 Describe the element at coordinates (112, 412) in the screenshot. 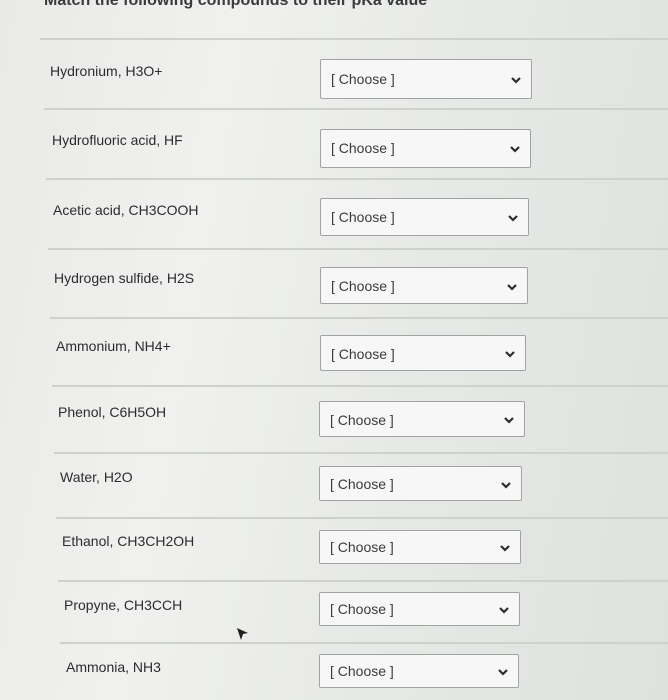

I see `compound-label: Phenol, C6H5OH` at that location.